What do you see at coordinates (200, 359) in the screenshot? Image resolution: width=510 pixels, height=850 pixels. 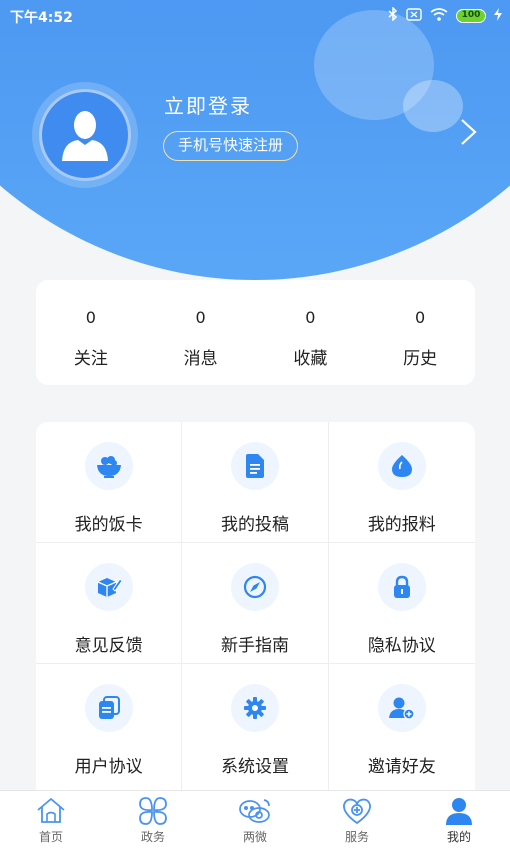 I see `stat-label: 消息` at bounding box center [200, 359].